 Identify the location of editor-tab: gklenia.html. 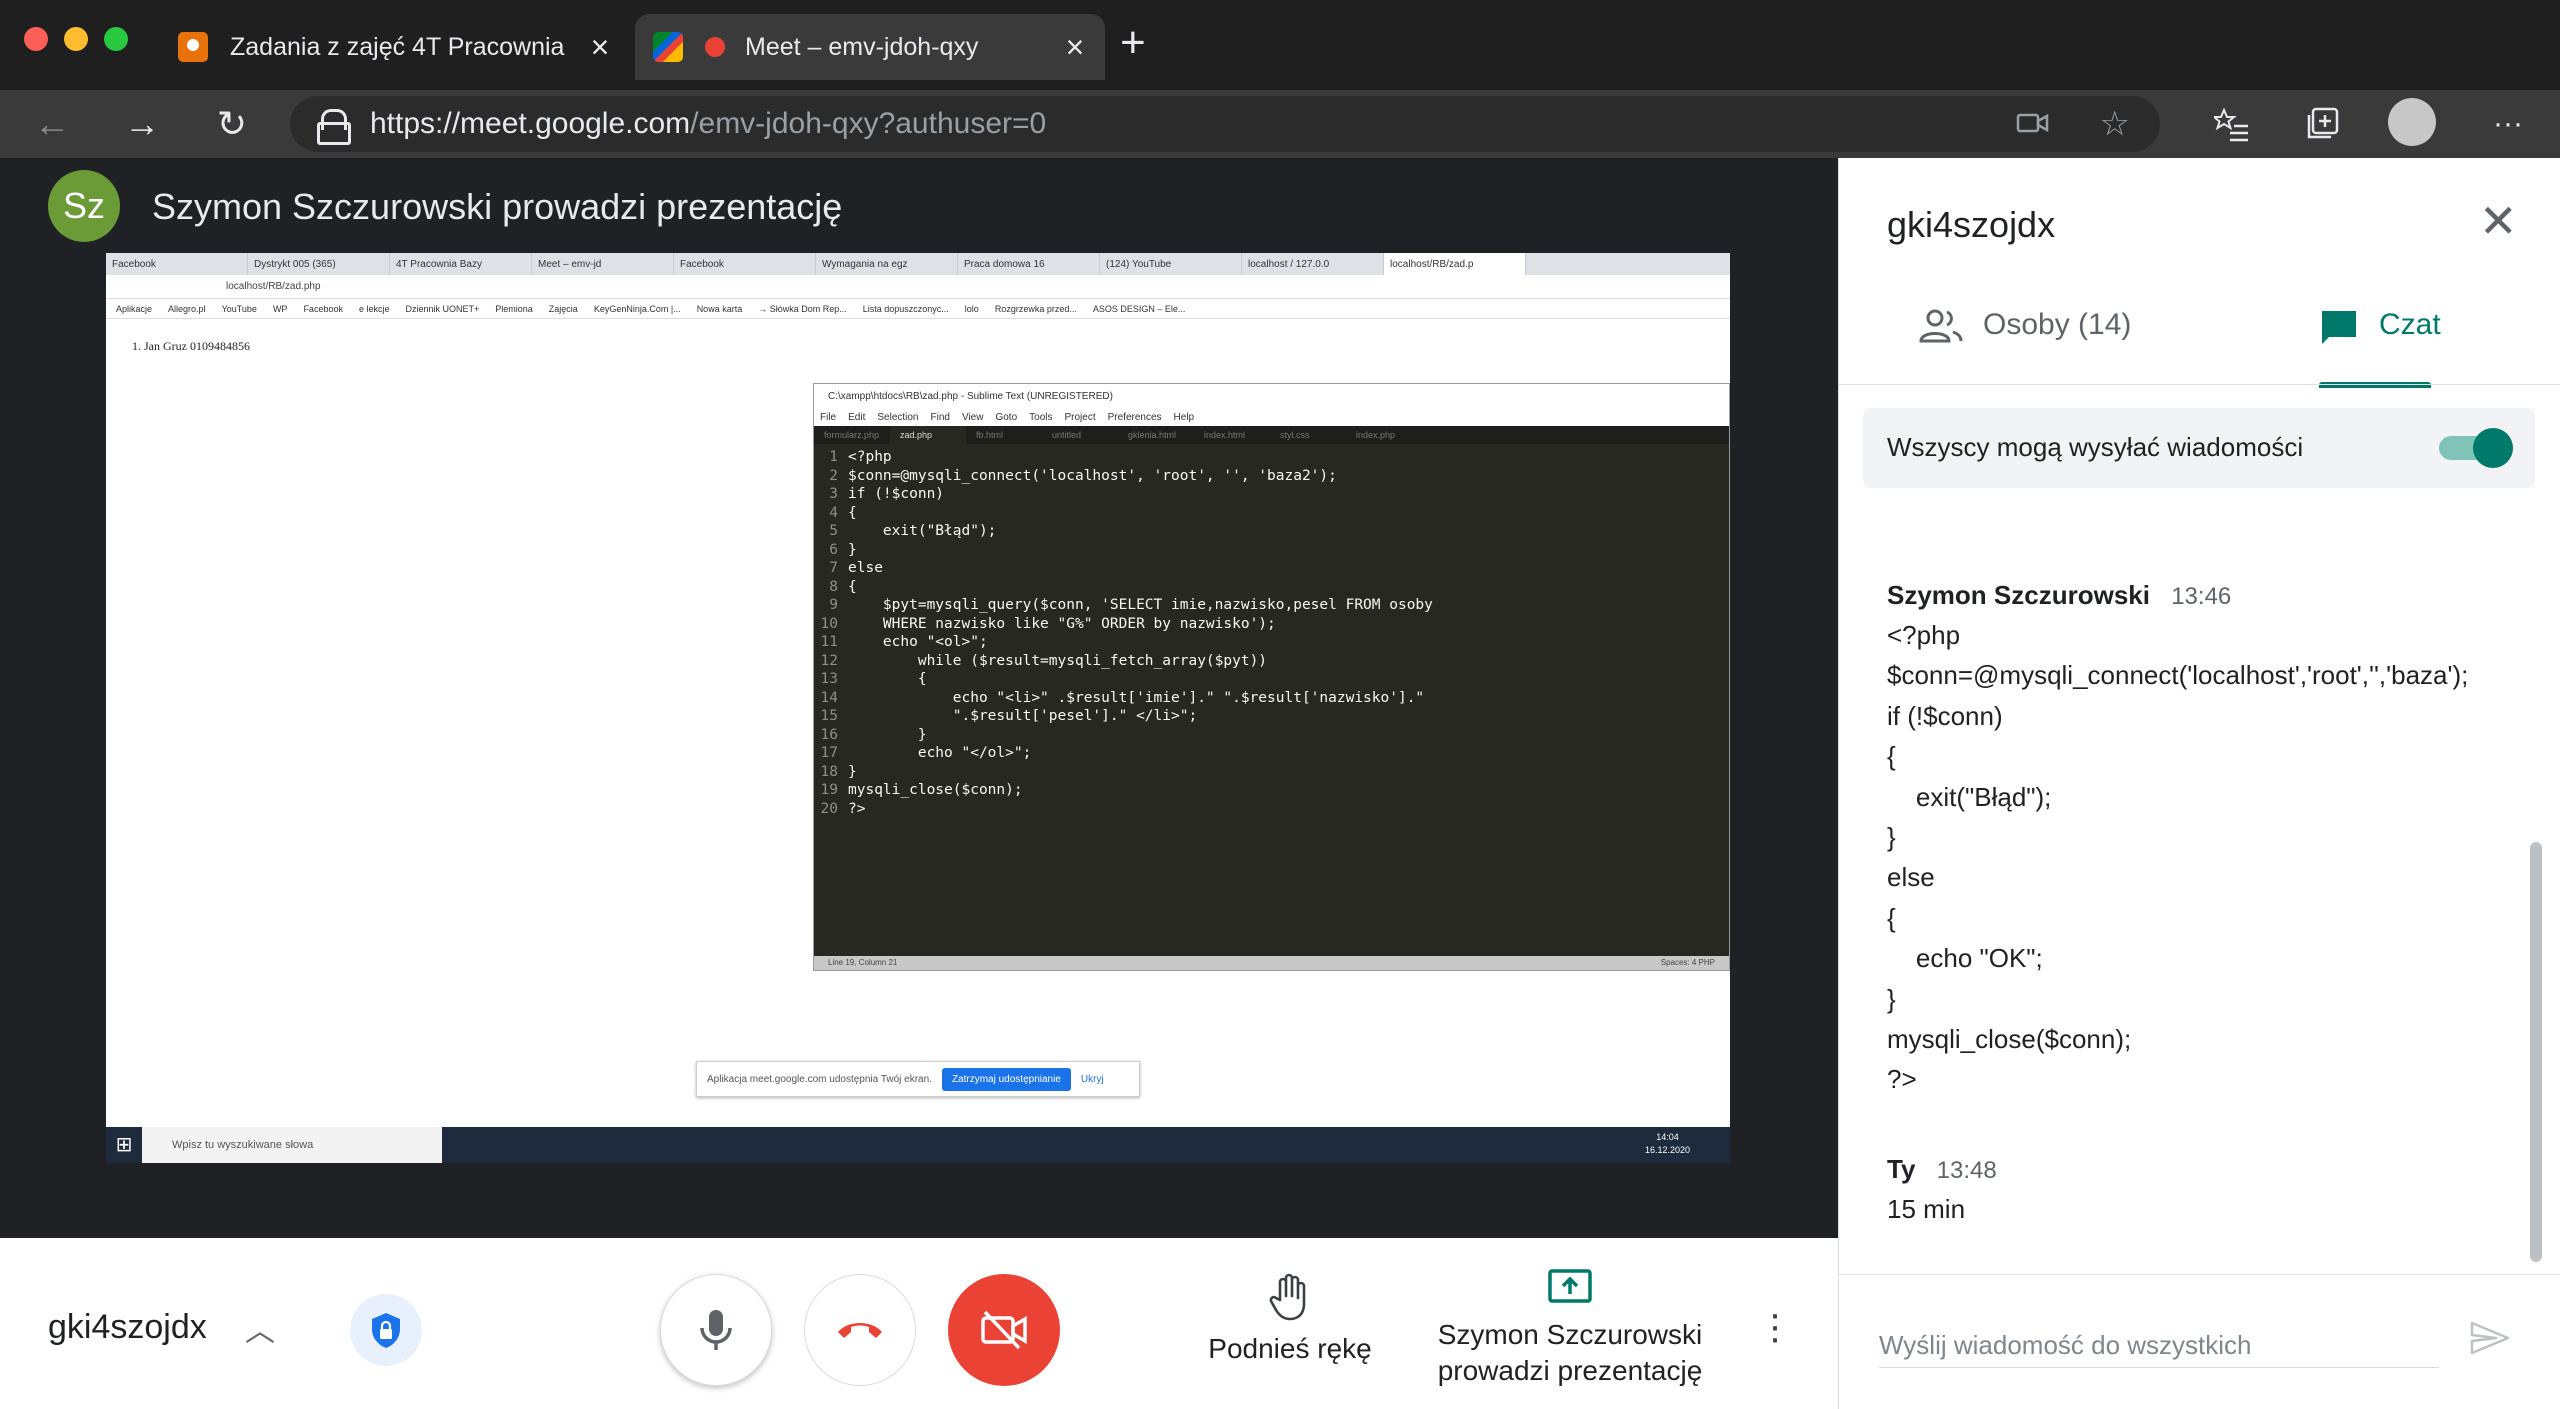
(1152, 435).